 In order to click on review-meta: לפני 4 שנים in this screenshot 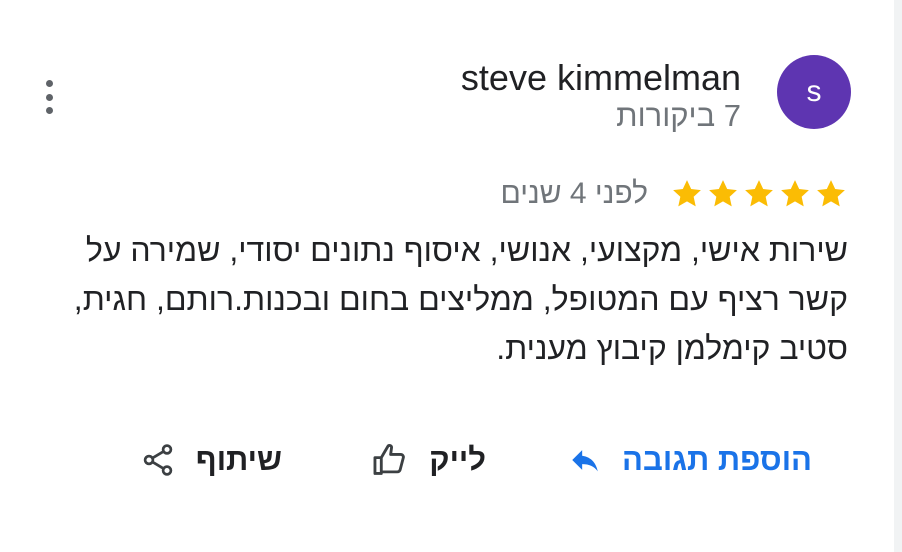, I will do `click(674, 194)`.